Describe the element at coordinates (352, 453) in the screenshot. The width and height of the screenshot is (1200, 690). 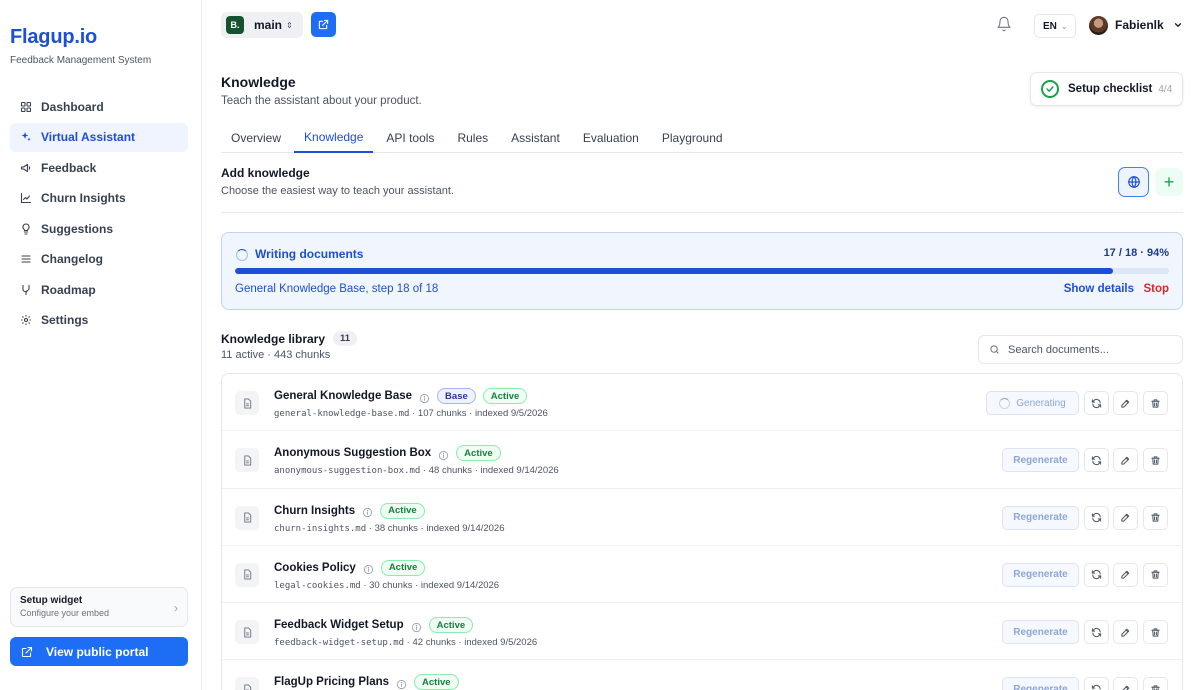
I see `document-name: Anonymous Suggestion Box` at that location.